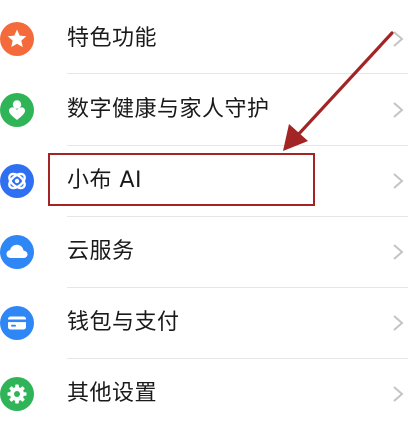  I want to click on cloud-icon, so click(17, 252).